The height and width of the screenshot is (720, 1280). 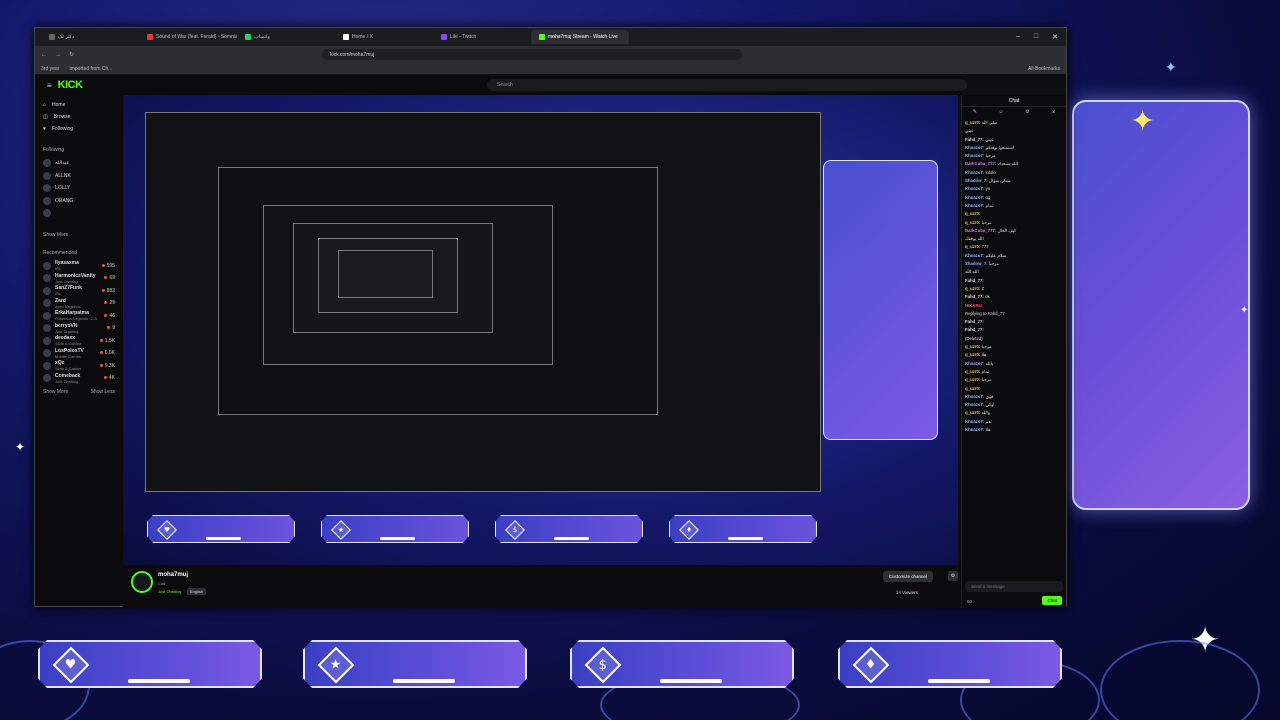 What do you see at coordinates (79, 201) in the screenshot?
I see `following-item: ORANG` at bounding box center [79, 201].